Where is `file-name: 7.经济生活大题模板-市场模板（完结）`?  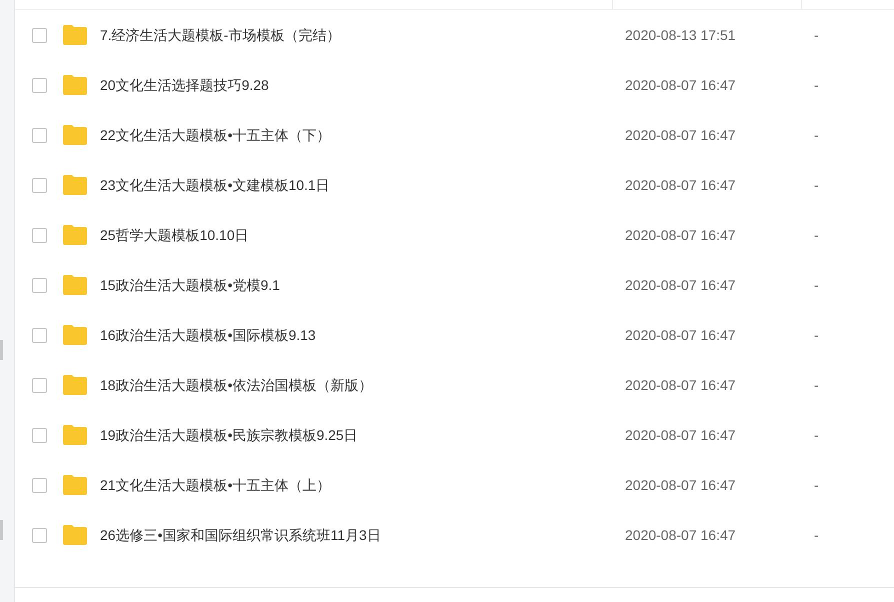
file-name: 7.经济生活大题模板-市场模板（完结） is located at coordinates (362, 35).